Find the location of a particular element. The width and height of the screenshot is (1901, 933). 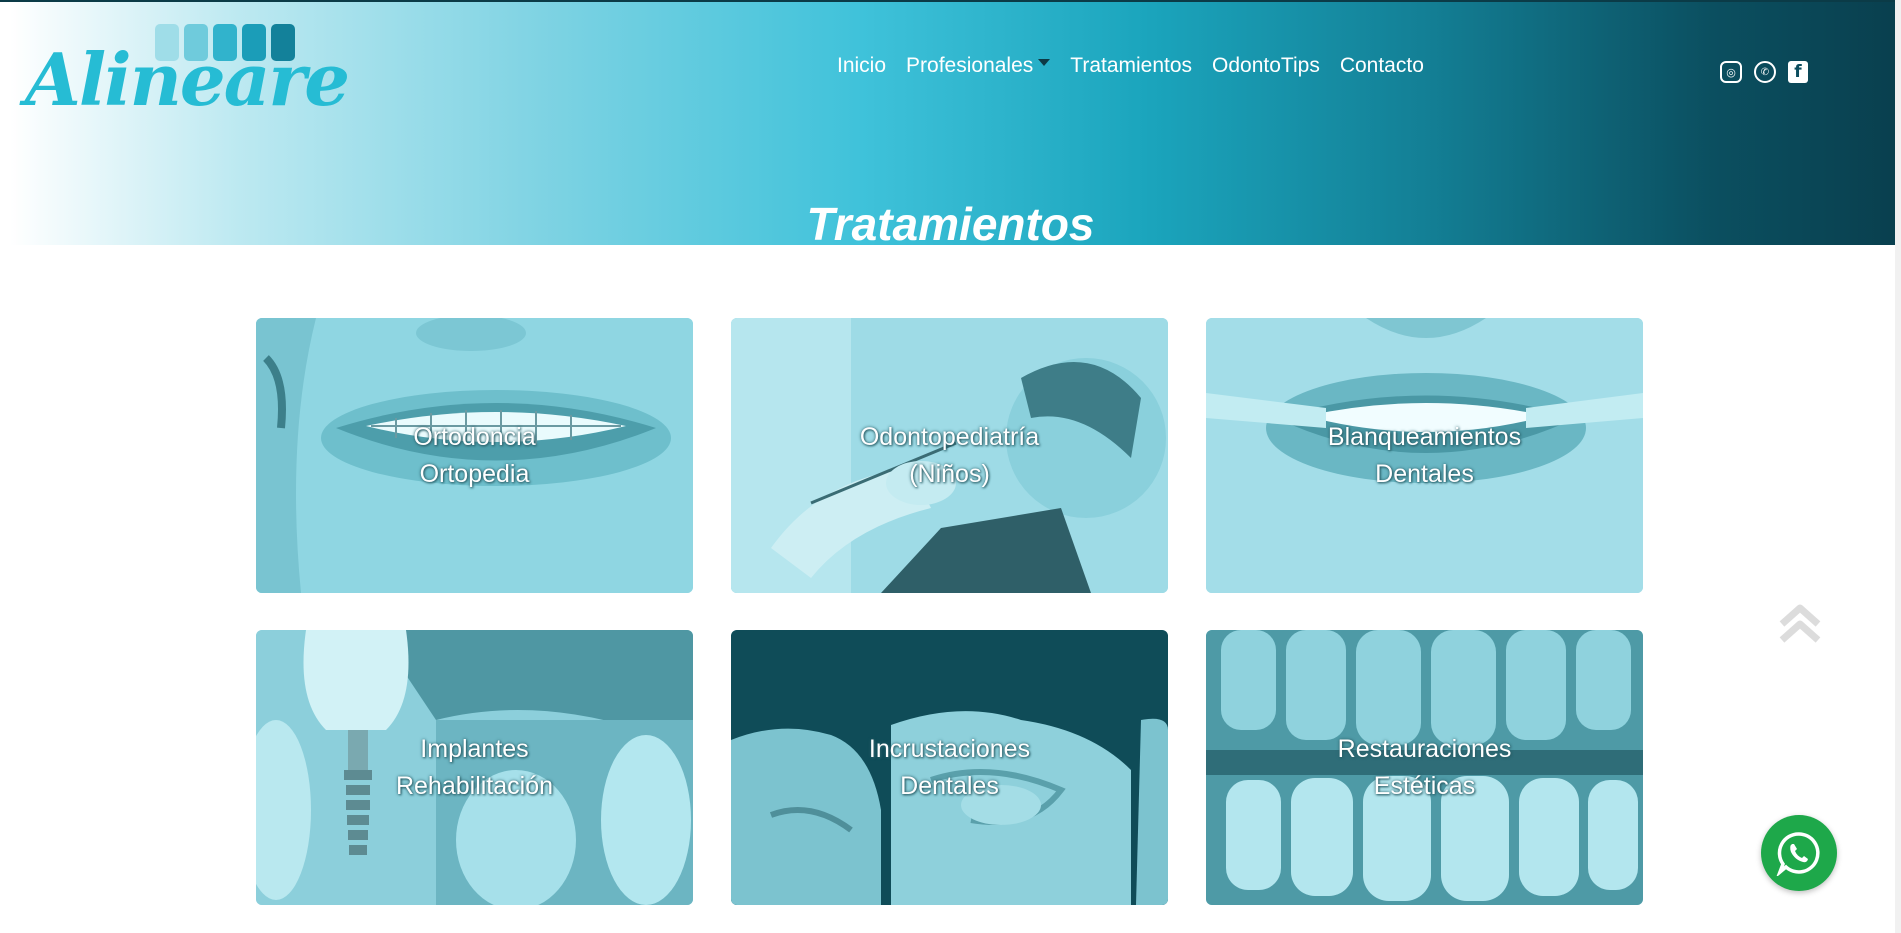

treatment-card-odontopediatria: Odontopediatría (Niños) is located at coordinates (949, 455).